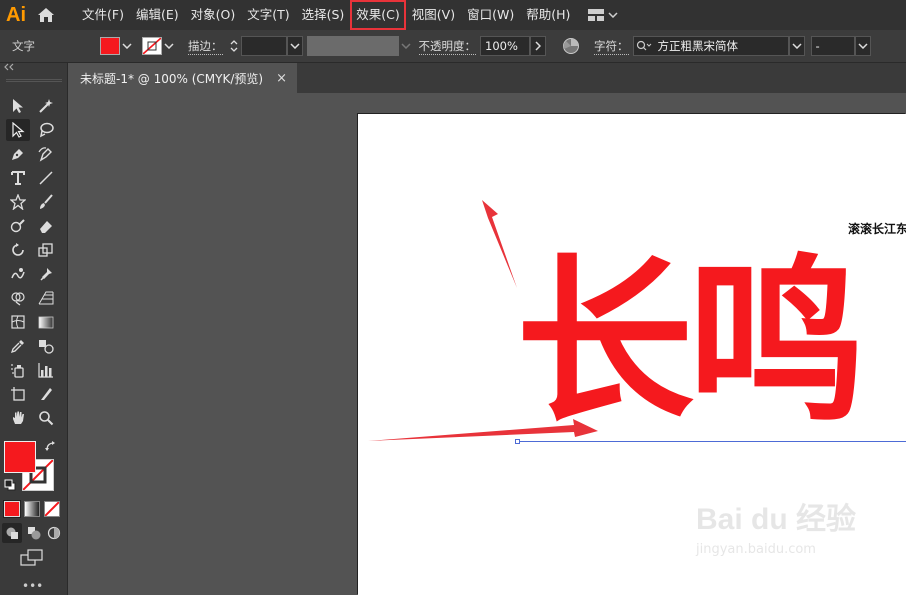 The width and height of the screenshot is (906, 595). What do you see at coordinates (110, 46) in the screenshot?
I see `fill-swatch` at bounding box center [110, 46].